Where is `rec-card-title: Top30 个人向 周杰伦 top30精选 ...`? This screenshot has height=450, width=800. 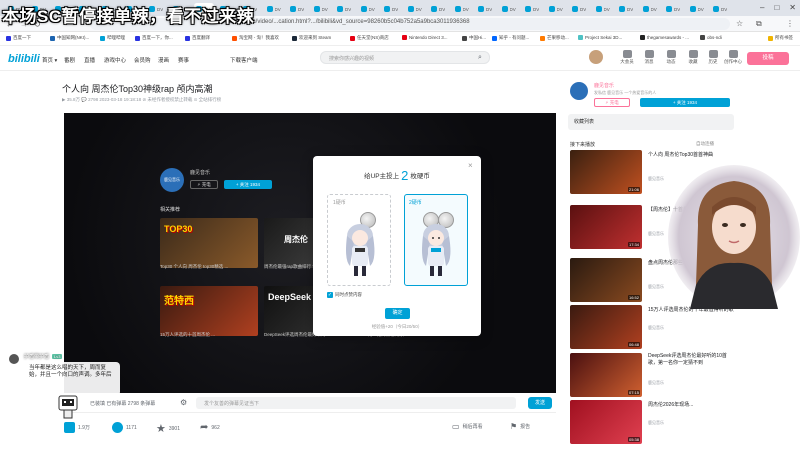
rec-card-title: Top30 个人向 周杰伦 top30精选 ... is located at coordinates (210, 267).